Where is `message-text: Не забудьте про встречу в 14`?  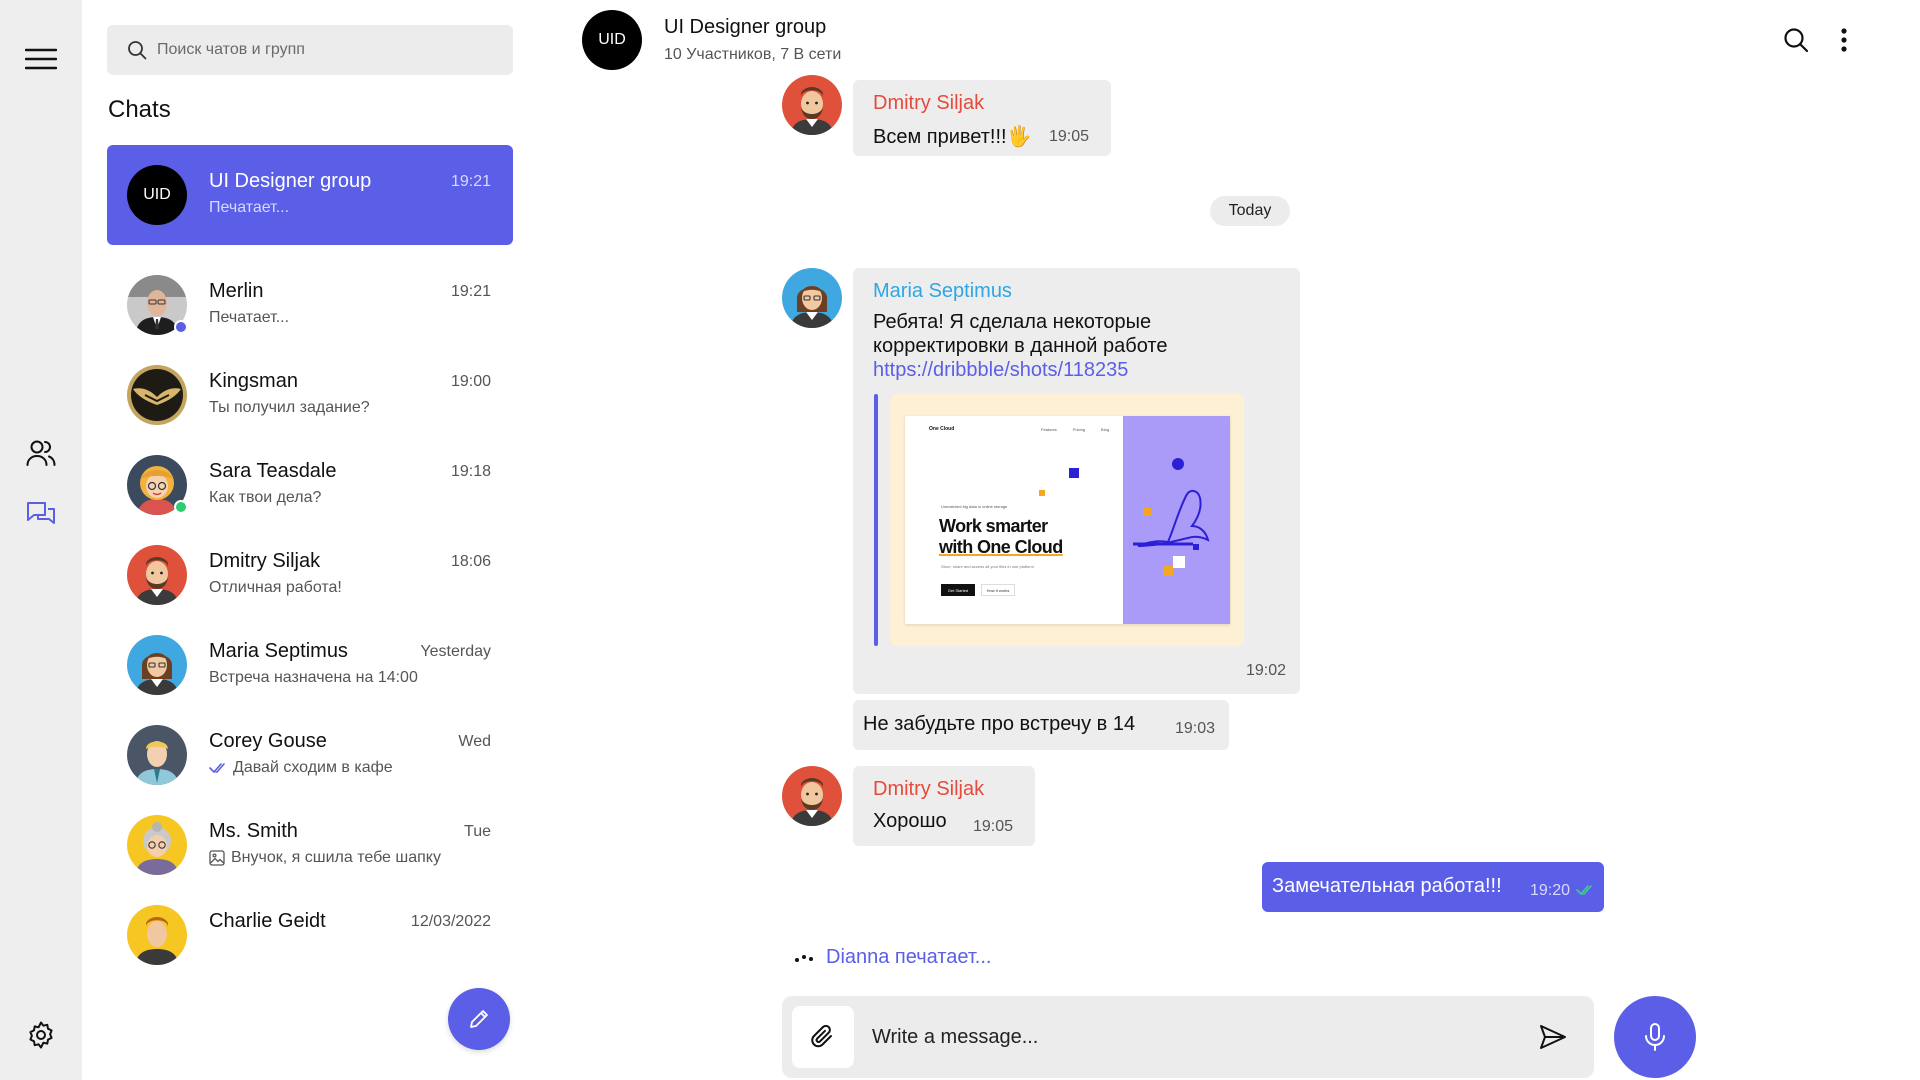 message-text: Не забудьте про встречу в 14 is located at coordinates (999, 724).